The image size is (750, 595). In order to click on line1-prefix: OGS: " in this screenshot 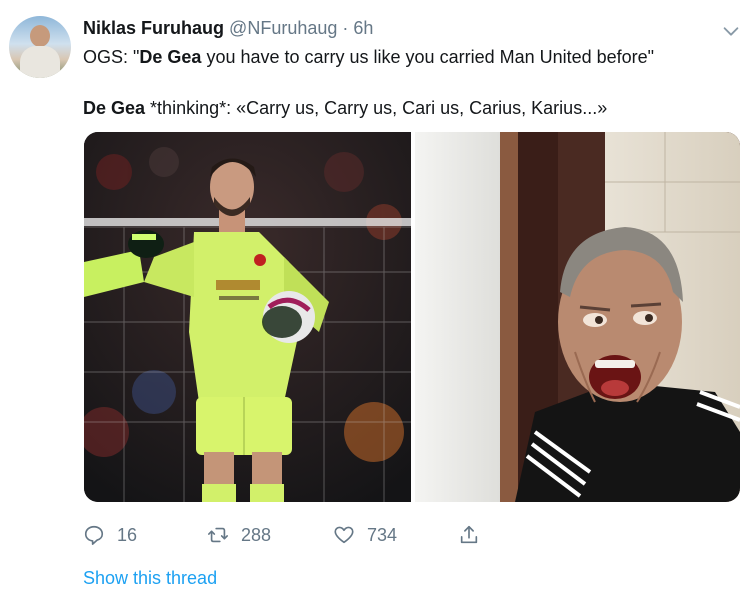, I will do `click(111, 57)`.